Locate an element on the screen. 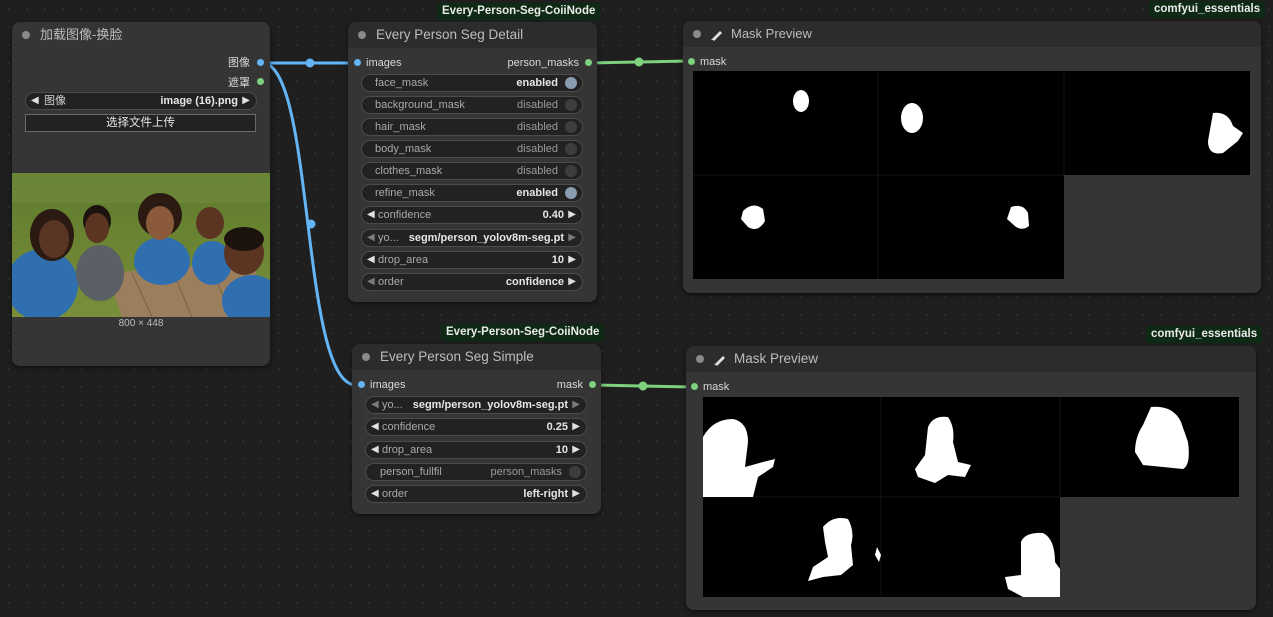  node-title-bar: Every Person Seg Detail is located at coordinates (472, 35).